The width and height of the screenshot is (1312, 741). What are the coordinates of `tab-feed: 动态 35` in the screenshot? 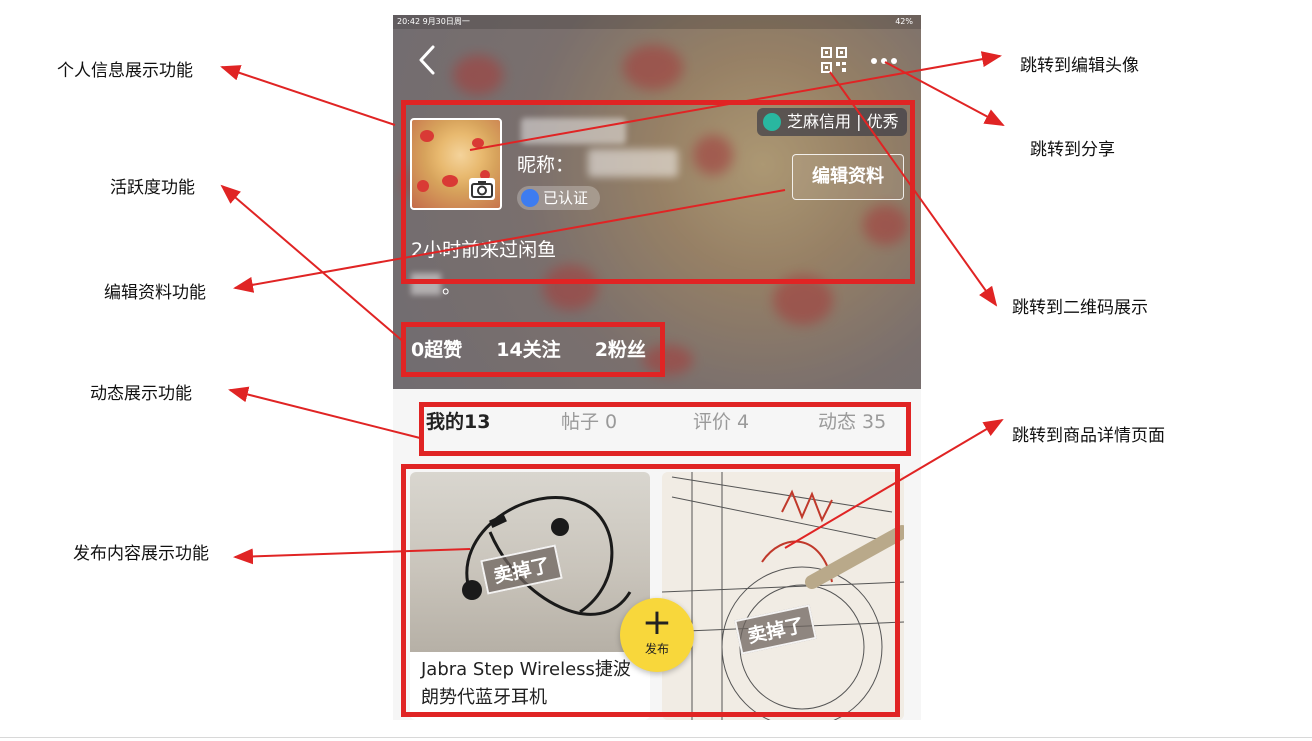 It's located at (852, 420).